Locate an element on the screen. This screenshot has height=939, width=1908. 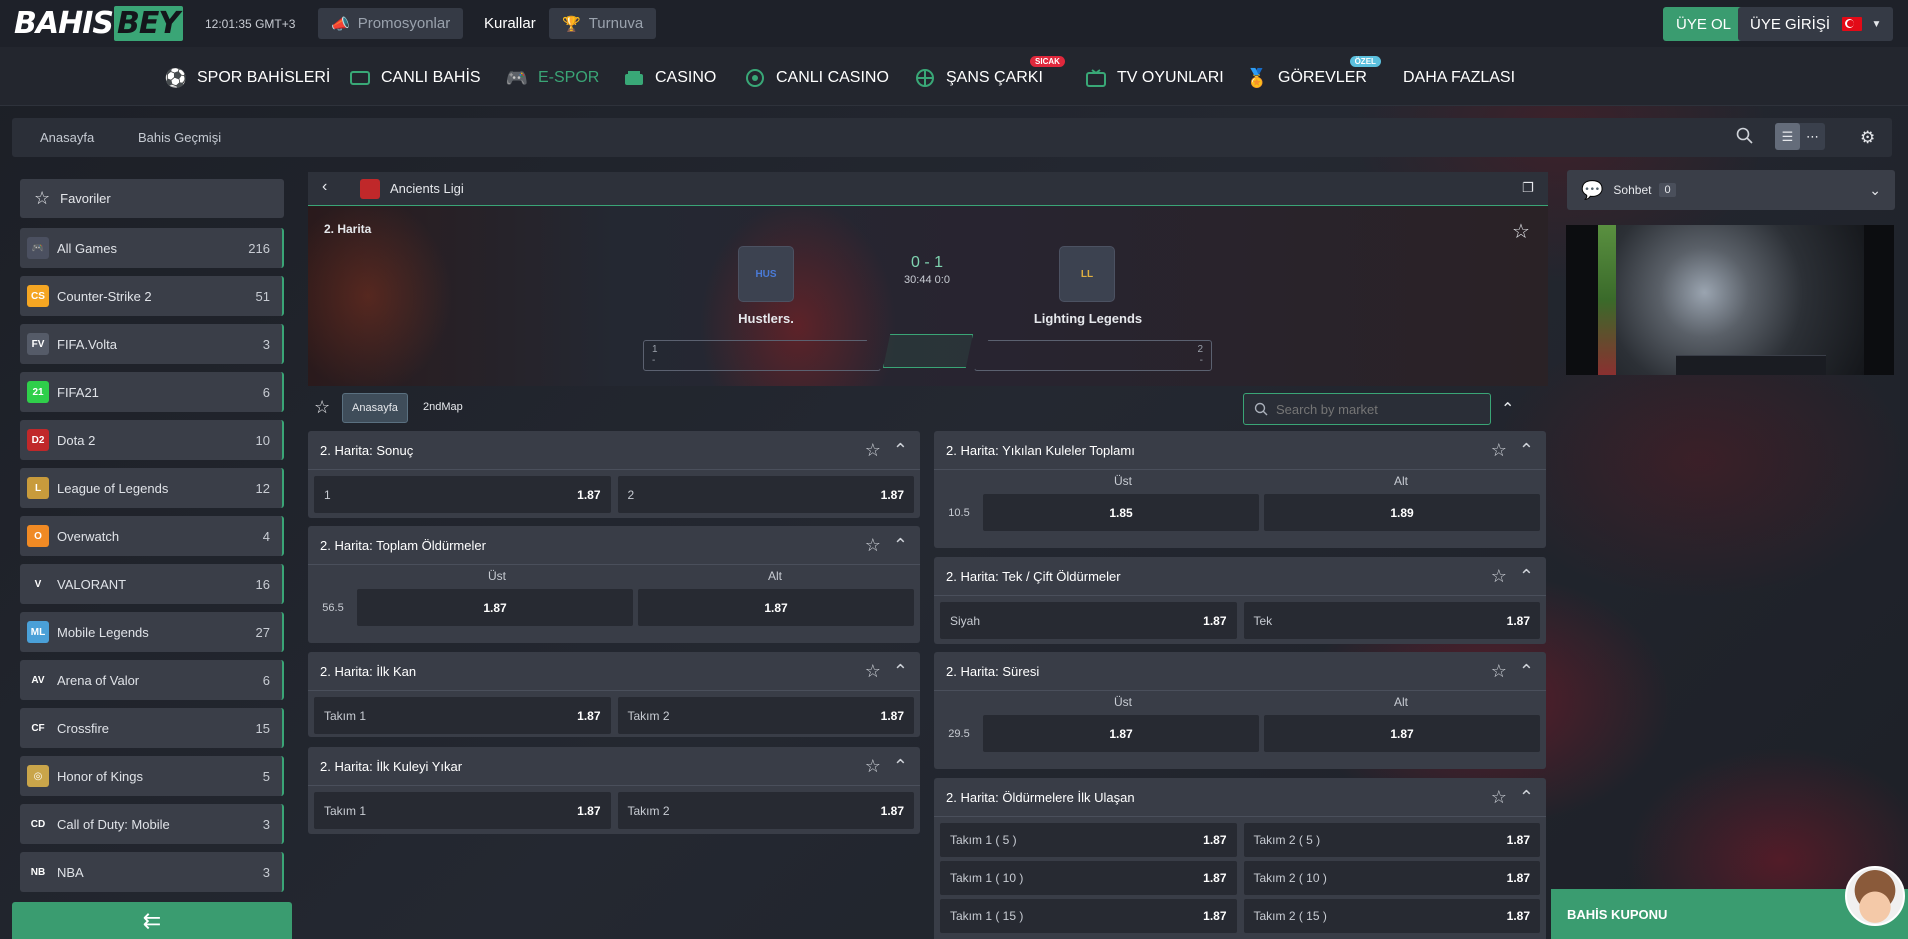
login-button: ÜYE GİRİŞİ is located at coordinates (1790, 24).